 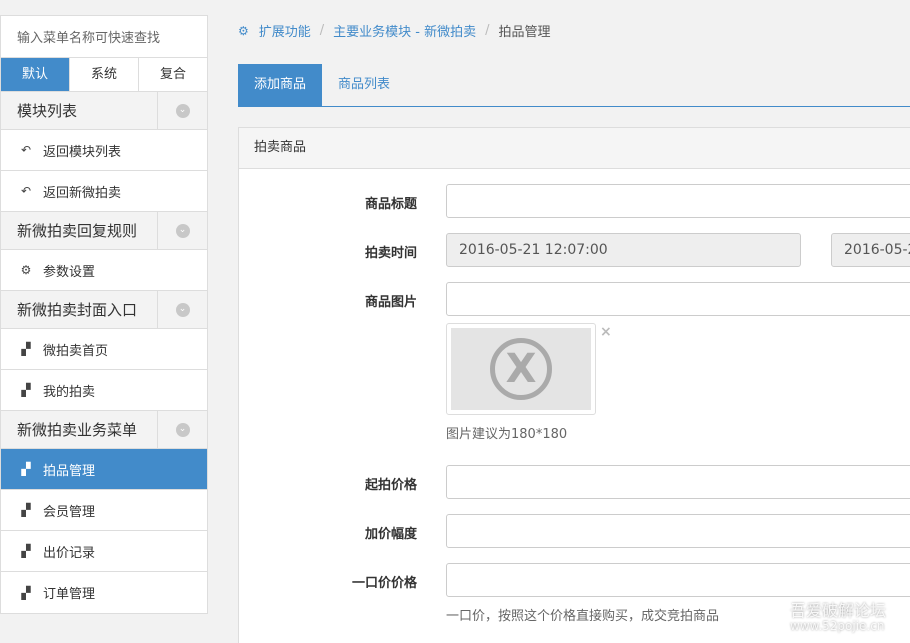 I want to click on auction-end-time-input: 2016-05-2, so click(x=870, y=250).